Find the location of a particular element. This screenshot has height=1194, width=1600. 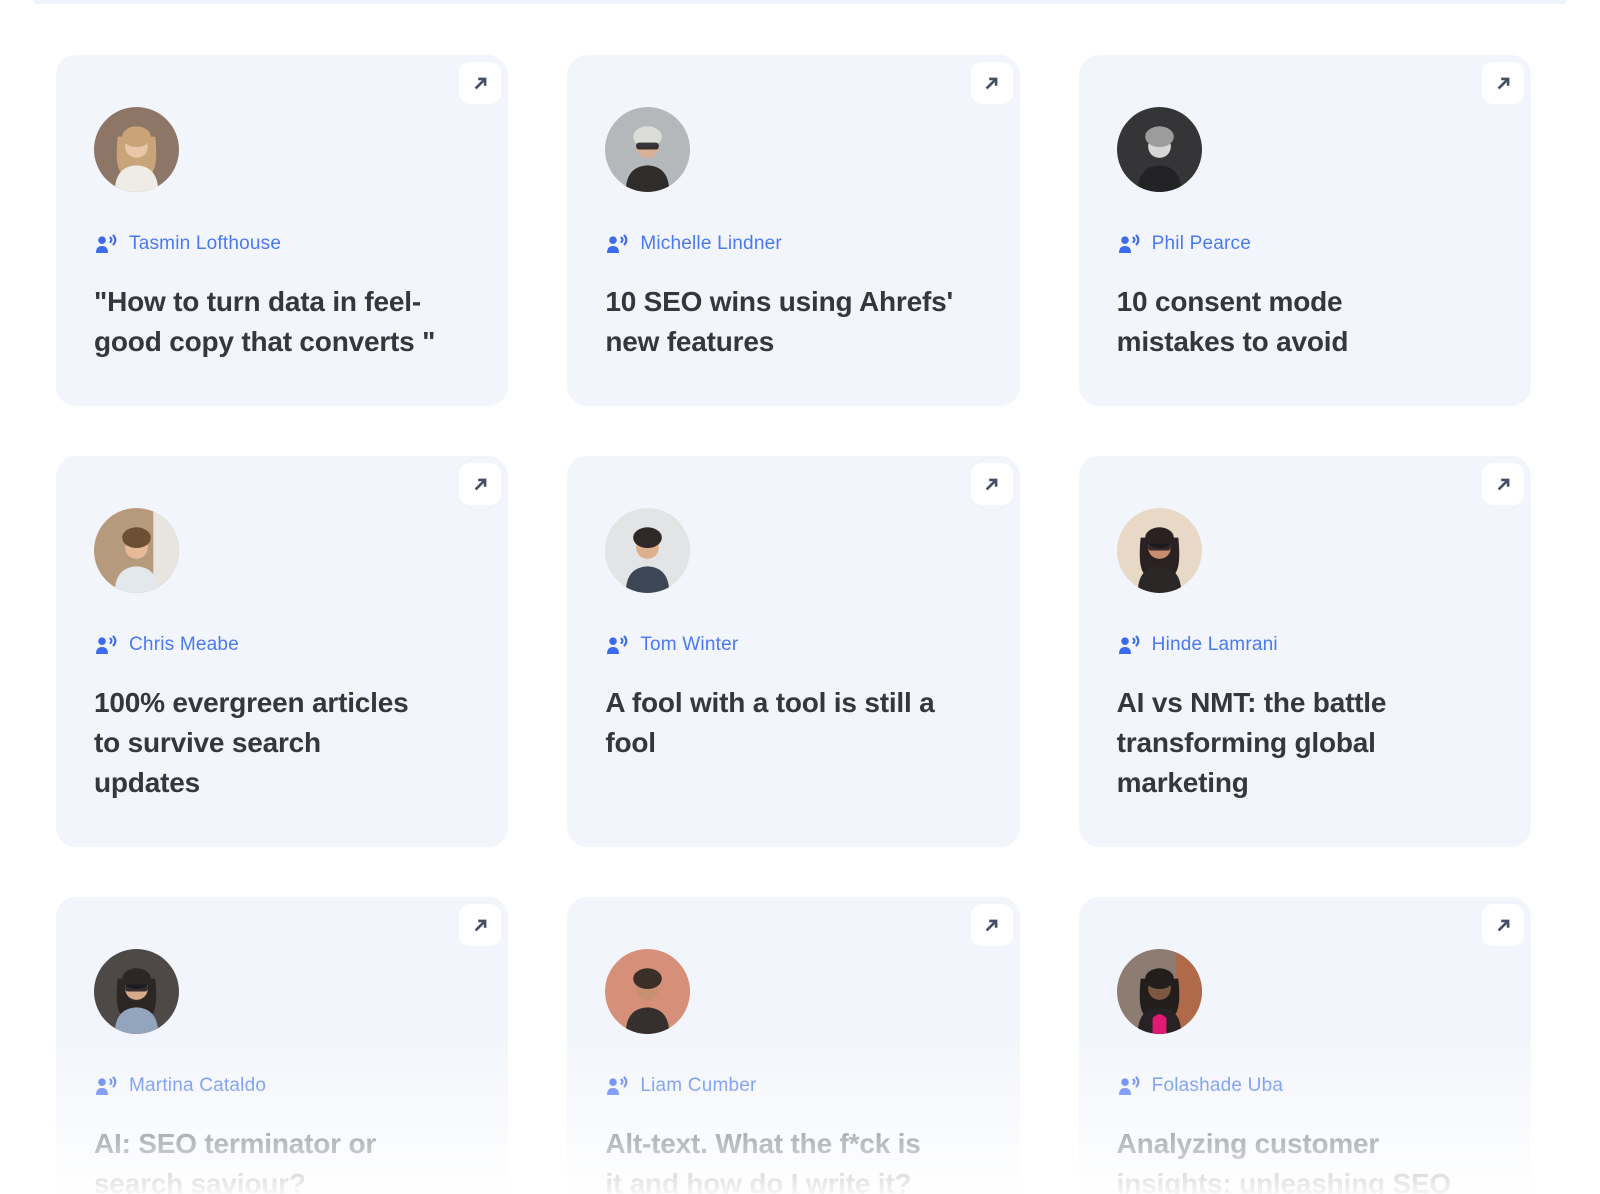

speaker-link: Chris Meabe is located at coordinates (284, 645).